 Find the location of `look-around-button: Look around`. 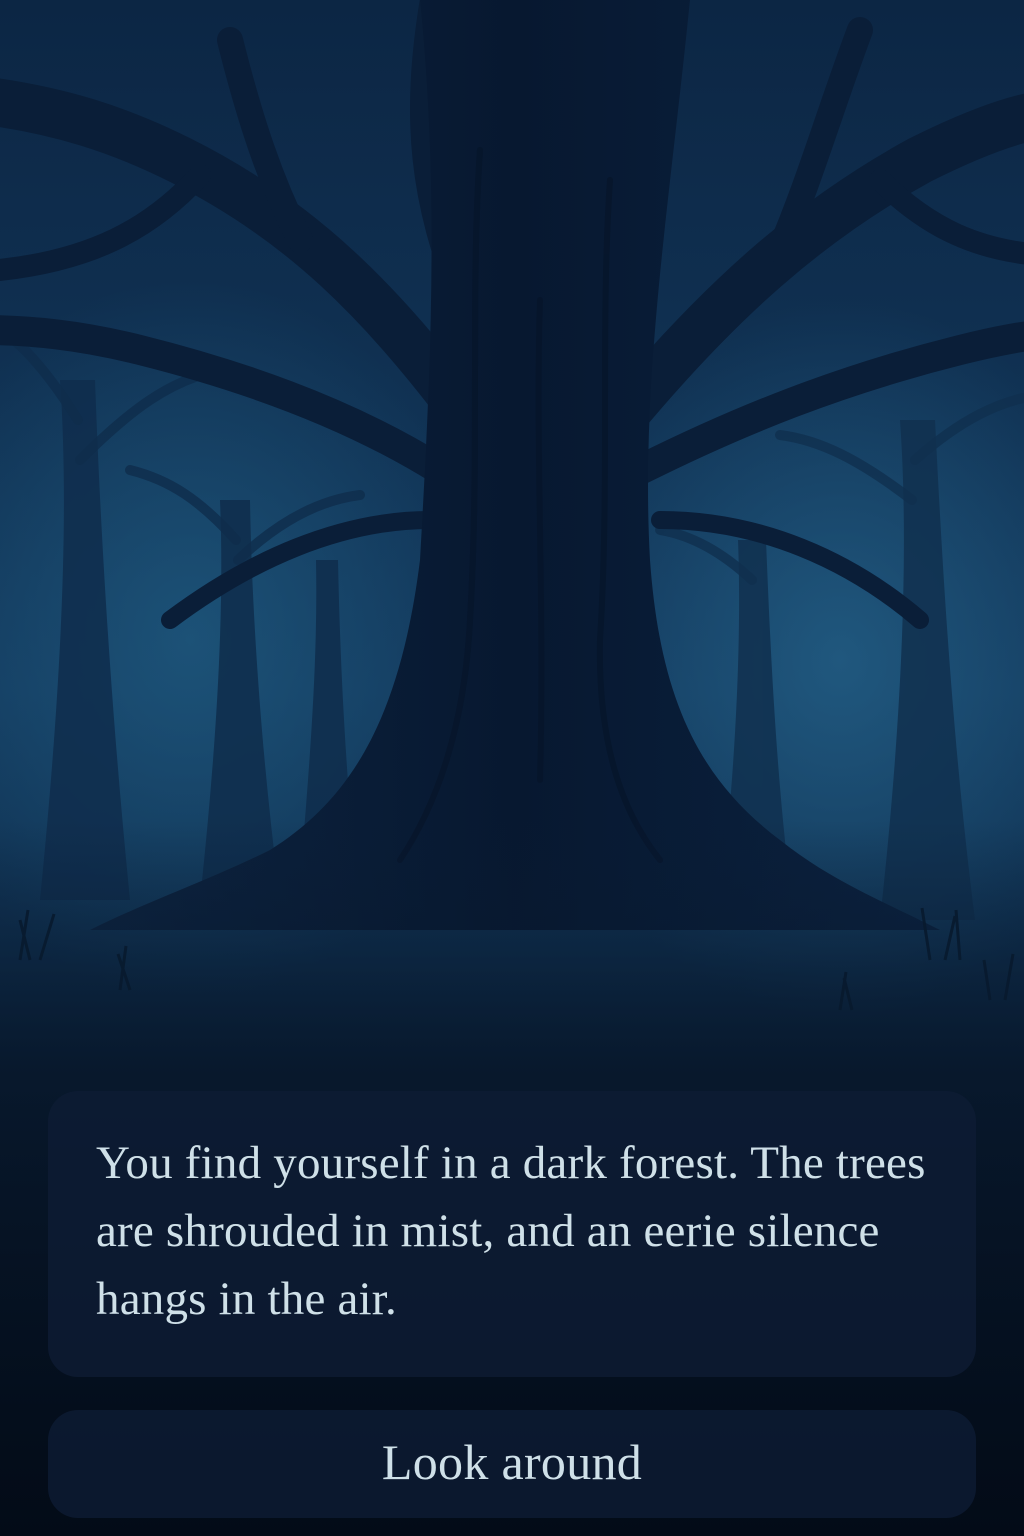

look-around-button: Look around is located at coordinates (512, 1464).